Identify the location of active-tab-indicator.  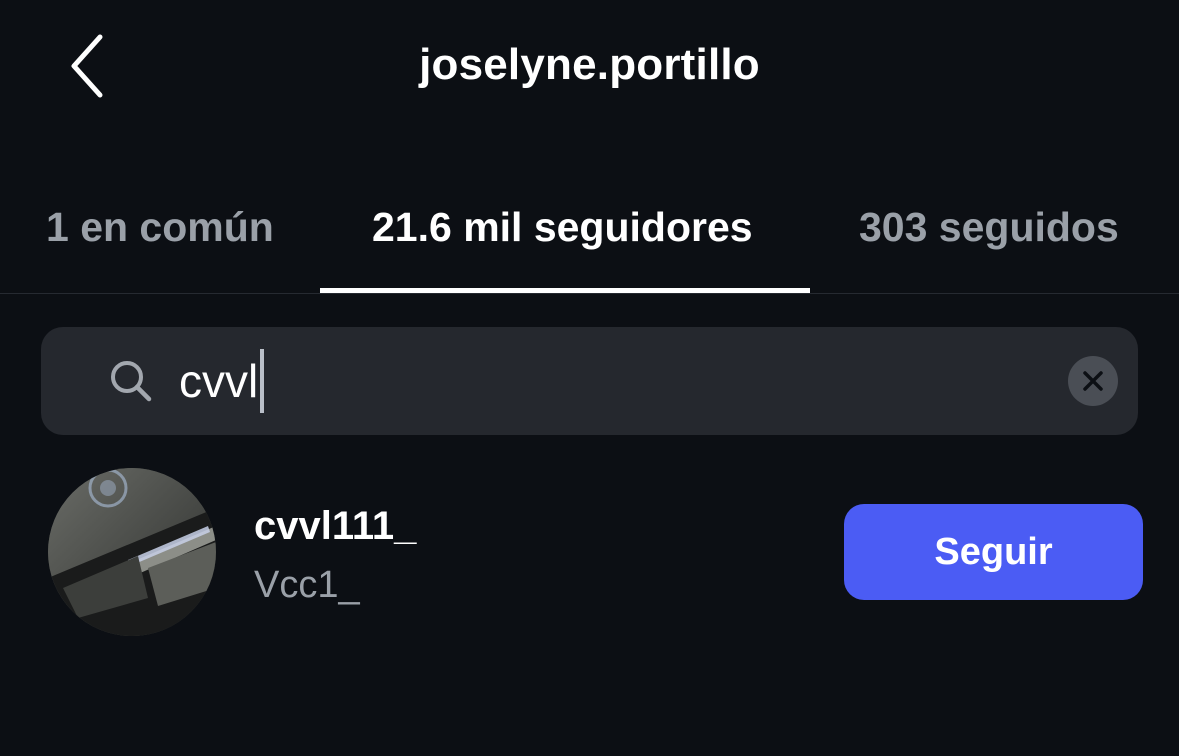
(565, 290).